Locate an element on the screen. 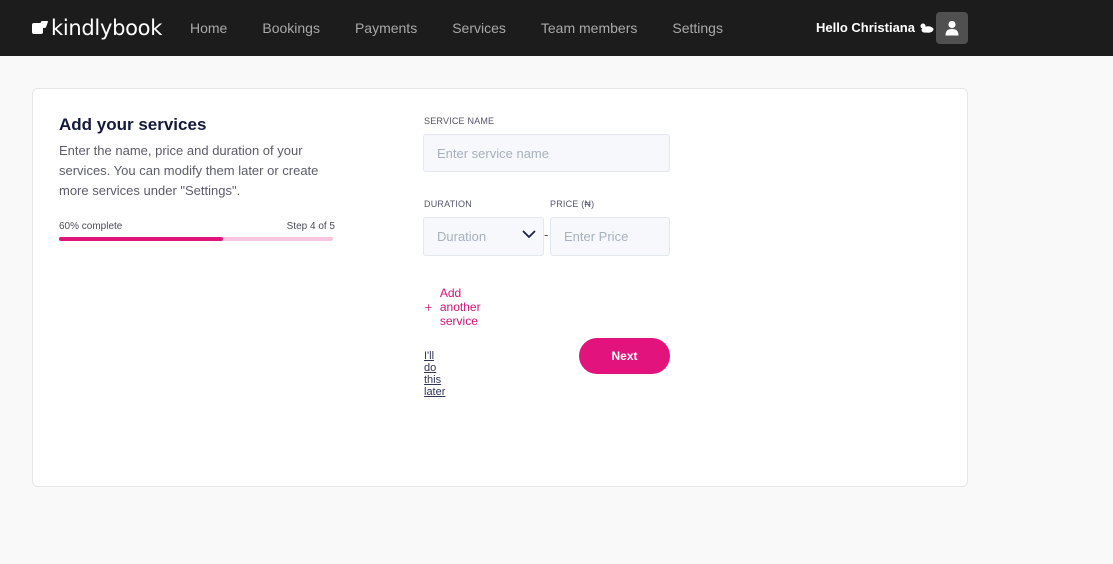 The width and height of the screenshot is (1113, 564). price-input: Enter Price is located at coordinates (610, 236).